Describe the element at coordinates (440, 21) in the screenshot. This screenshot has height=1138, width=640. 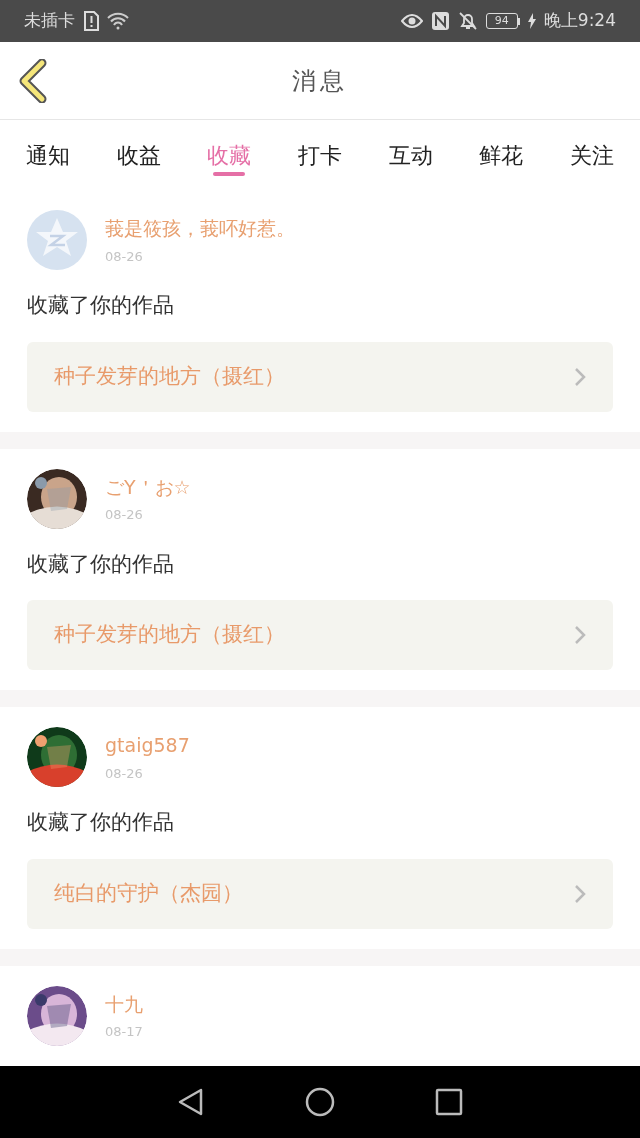
I see `nfc-icon` at that location.